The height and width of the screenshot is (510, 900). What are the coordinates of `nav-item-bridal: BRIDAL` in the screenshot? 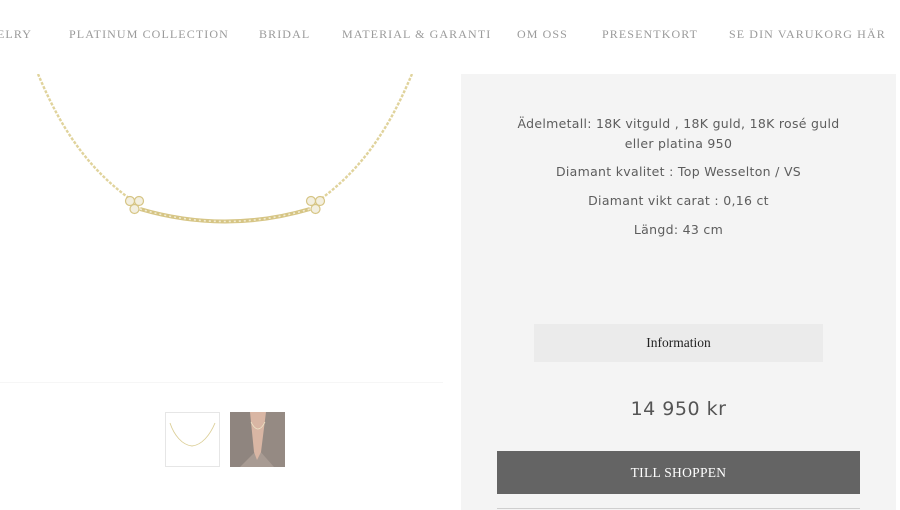 It's located at (284, 34).